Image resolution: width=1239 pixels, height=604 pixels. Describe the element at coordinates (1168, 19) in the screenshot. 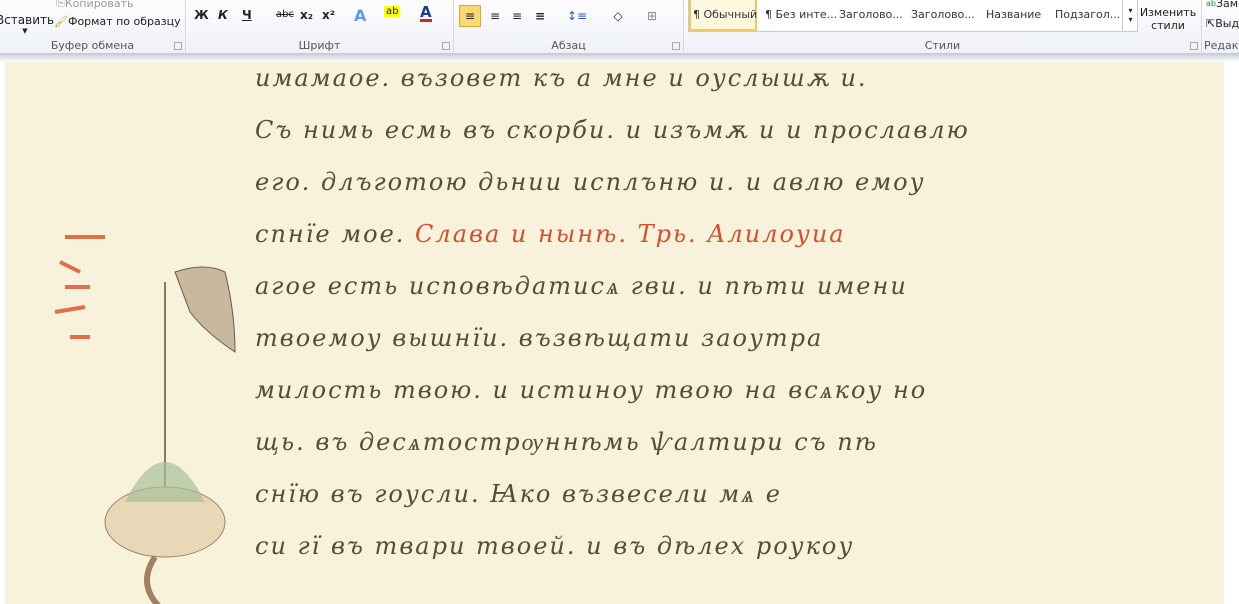

I see `change-styles-button: Изменить стили` at that location.